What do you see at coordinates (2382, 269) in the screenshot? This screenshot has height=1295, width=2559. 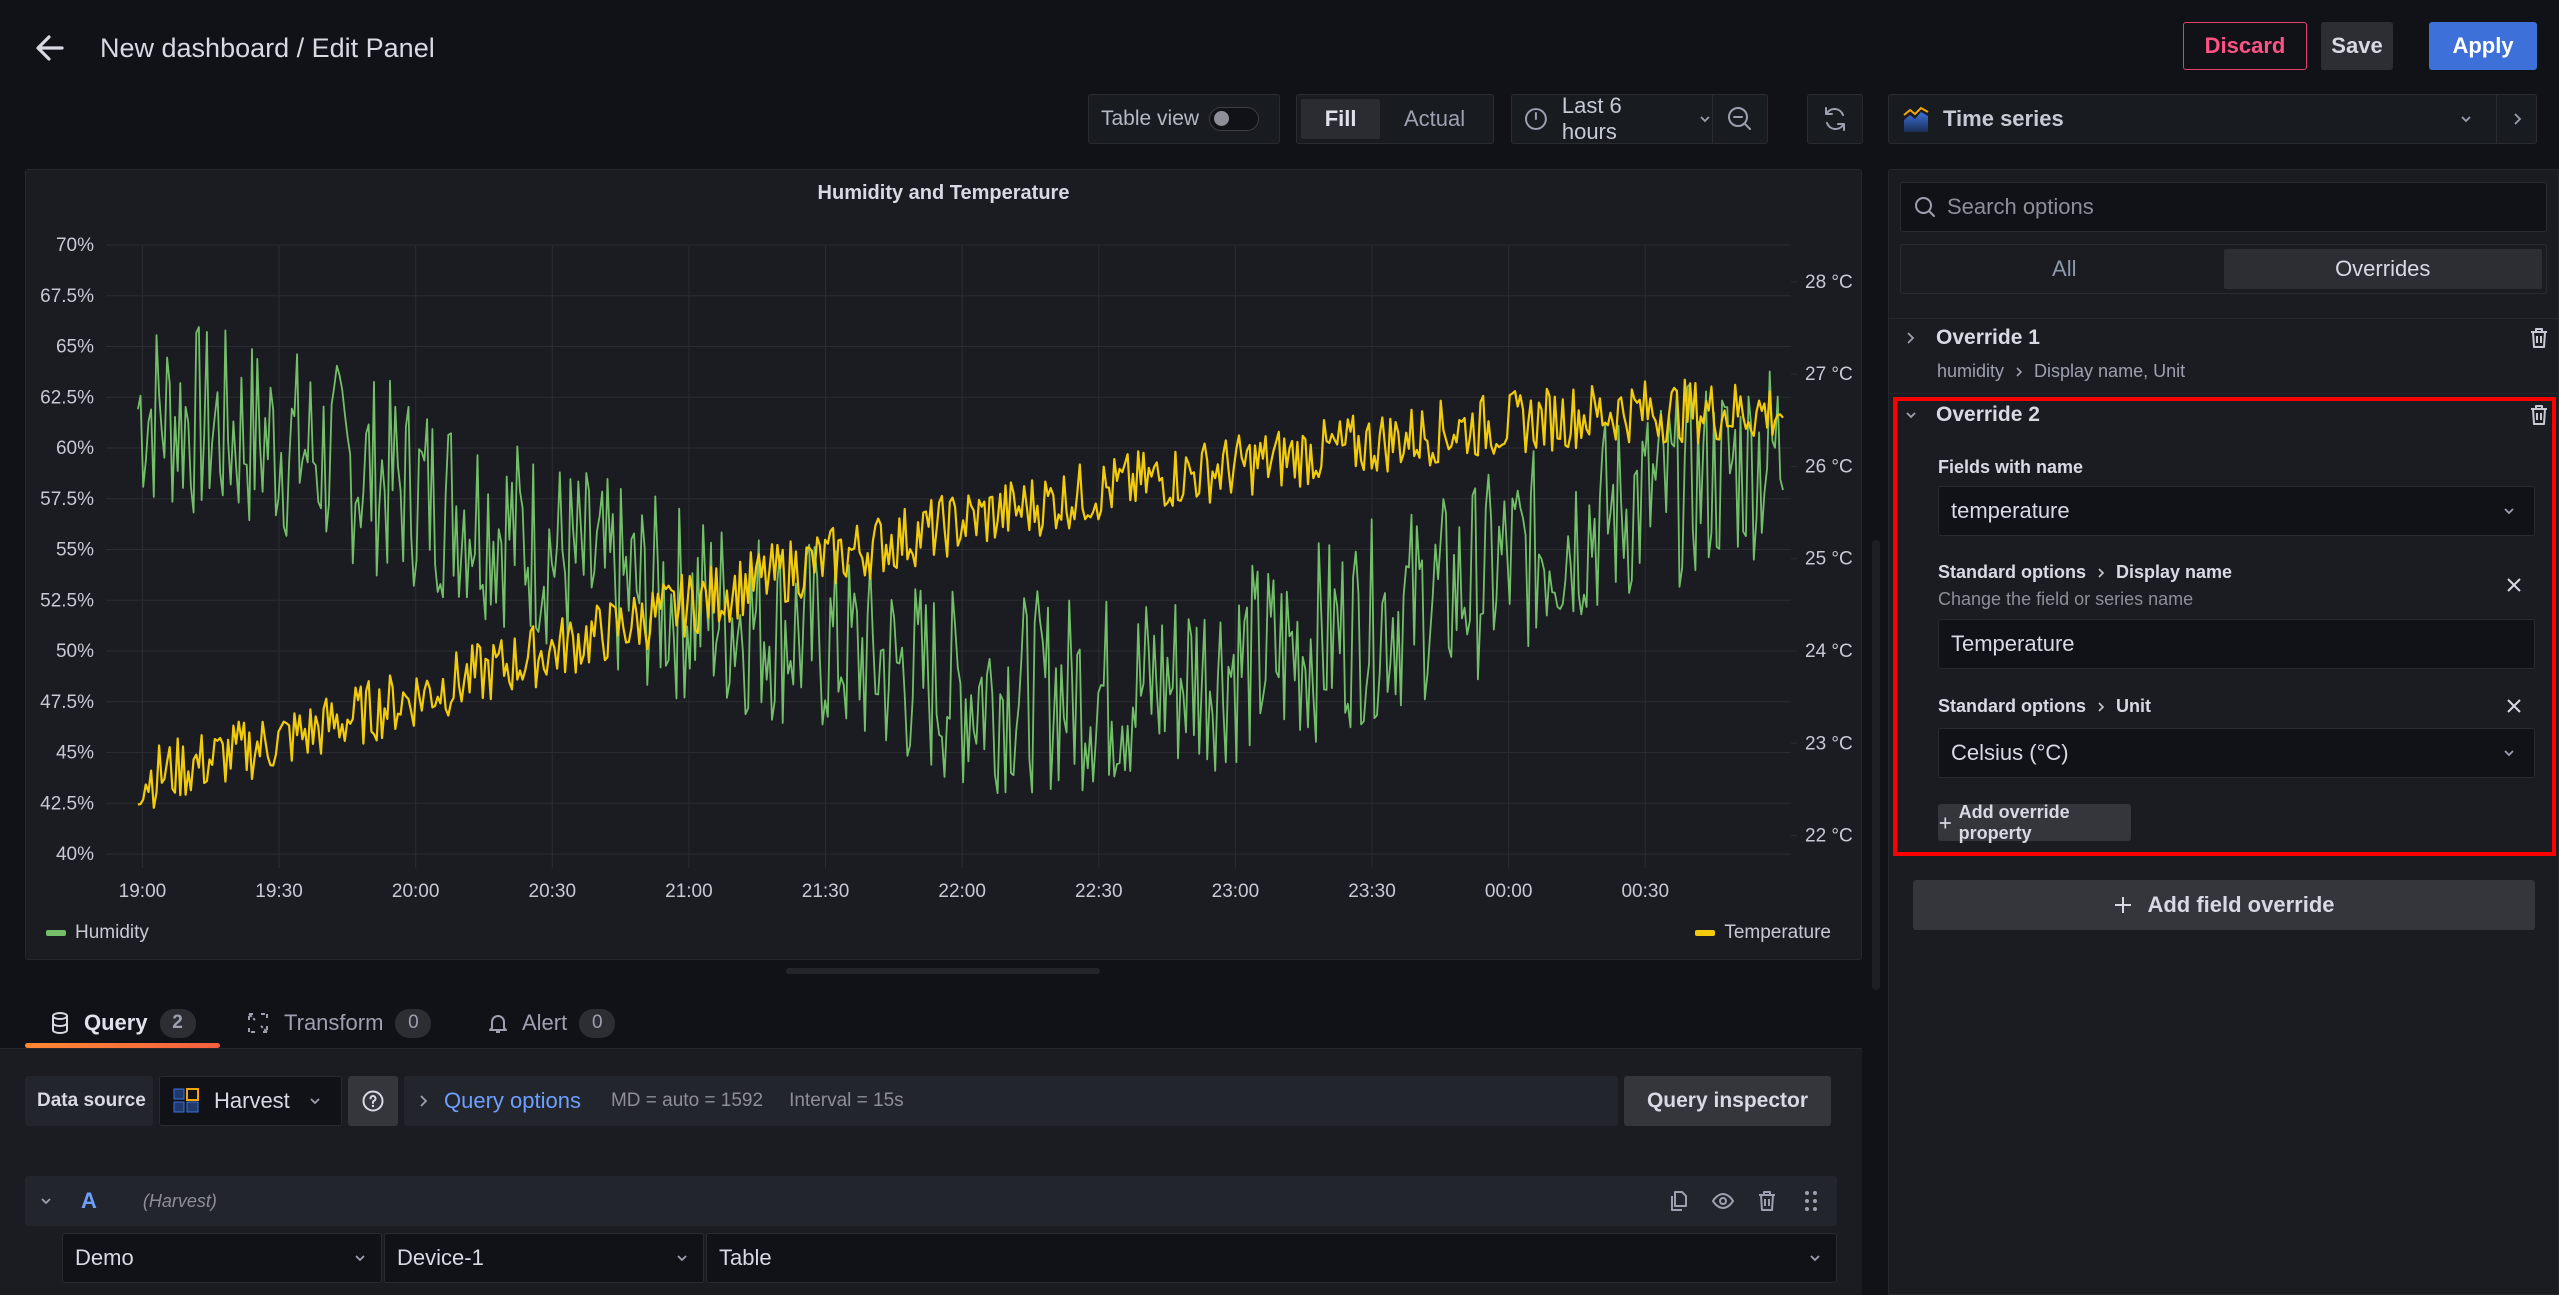 I see `tab-overrides: Overrides` at bounding box center [2382, 269].